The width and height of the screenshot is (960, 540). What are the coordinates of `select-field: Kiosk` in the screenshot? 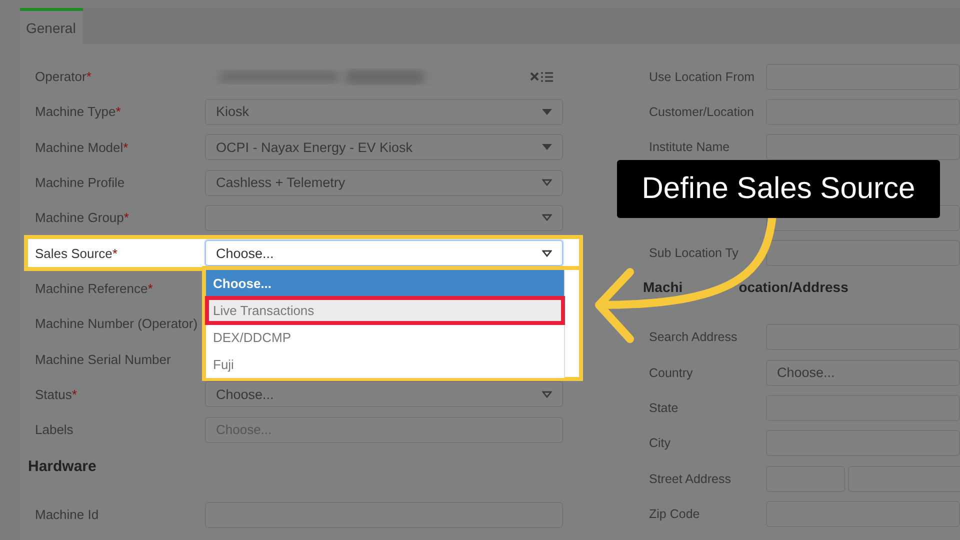 It's located at (384, 111).